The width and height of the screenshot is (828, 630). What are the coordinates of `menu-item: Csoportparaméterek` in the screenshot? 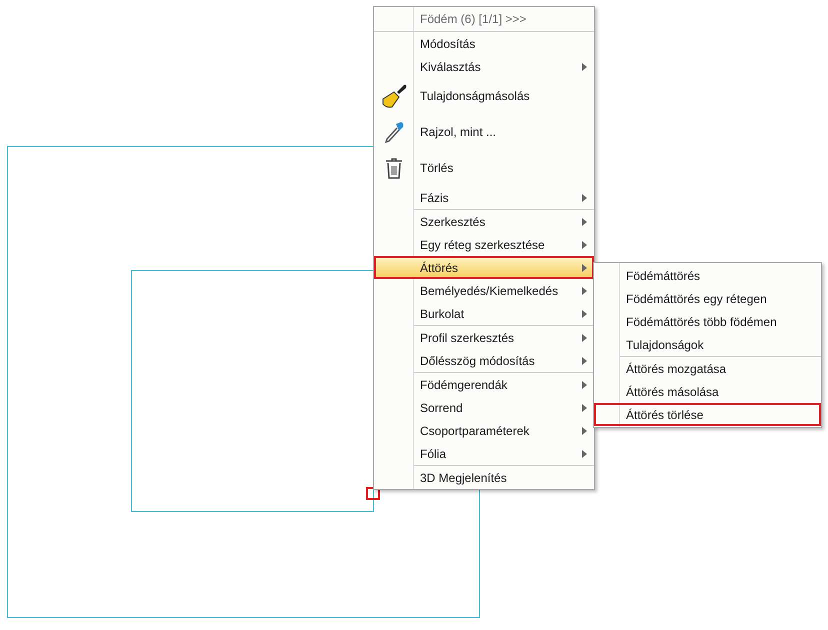 It's located at (484, 430).